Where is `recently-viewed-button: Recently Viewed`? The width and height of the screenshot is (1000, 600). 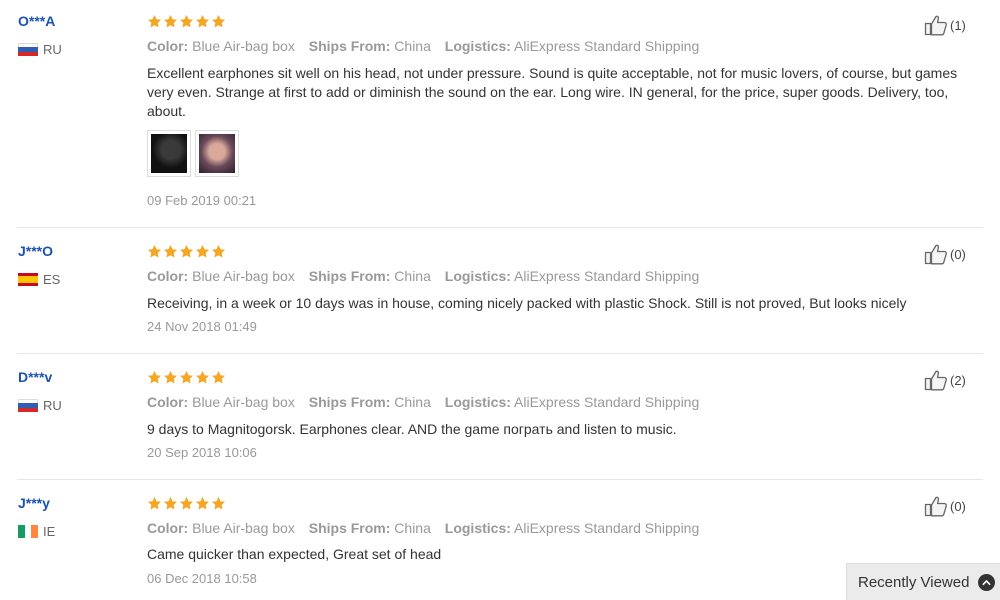 recently-viewed-button: Recently Viewed is located at coordinates (923, 581).